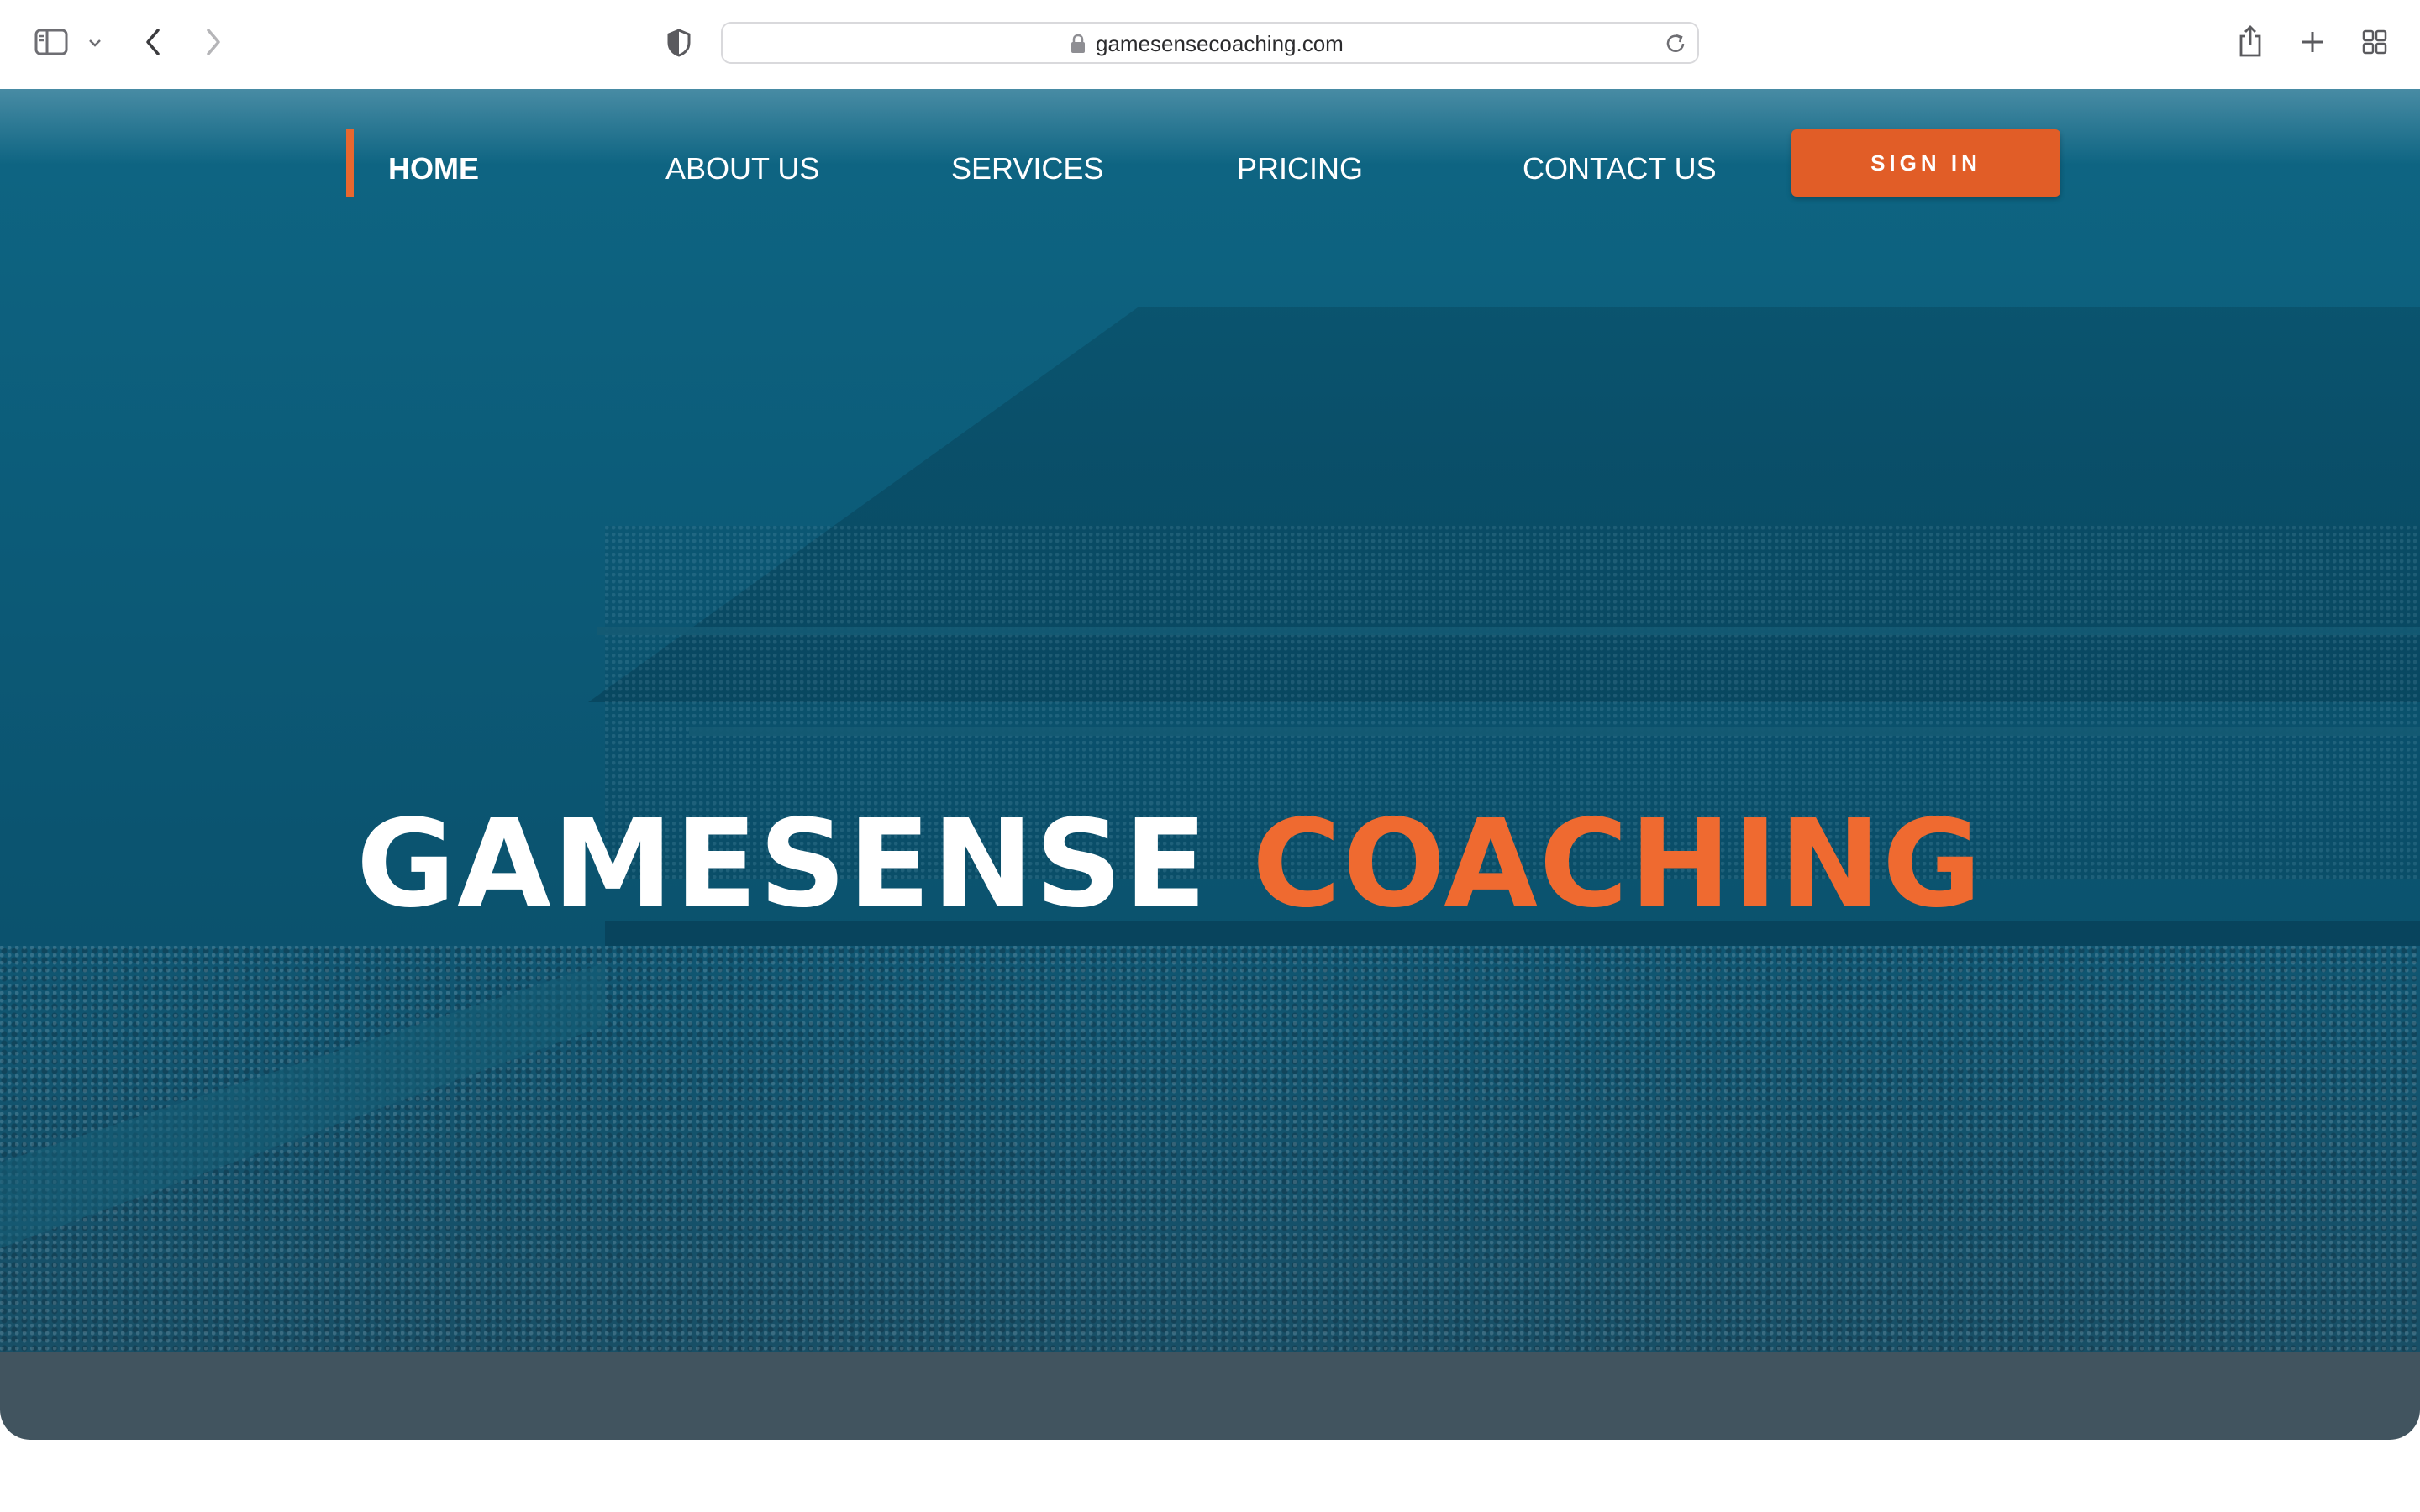 The image size is (2420, 1512). I want to click on nav-services-link: SERVICES, so click(1027, 169).